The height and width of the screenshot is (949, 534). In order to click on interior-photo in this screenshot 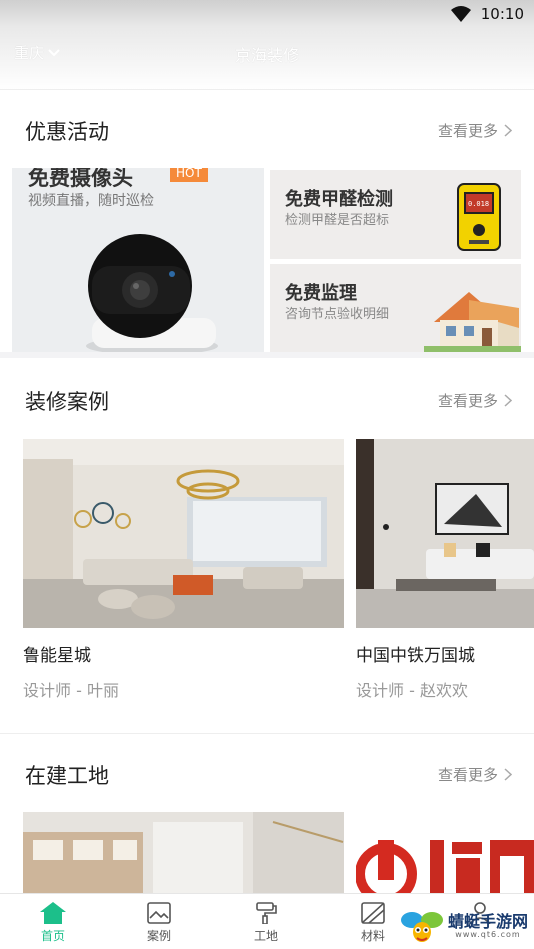, I will do `click(183, 853)`.